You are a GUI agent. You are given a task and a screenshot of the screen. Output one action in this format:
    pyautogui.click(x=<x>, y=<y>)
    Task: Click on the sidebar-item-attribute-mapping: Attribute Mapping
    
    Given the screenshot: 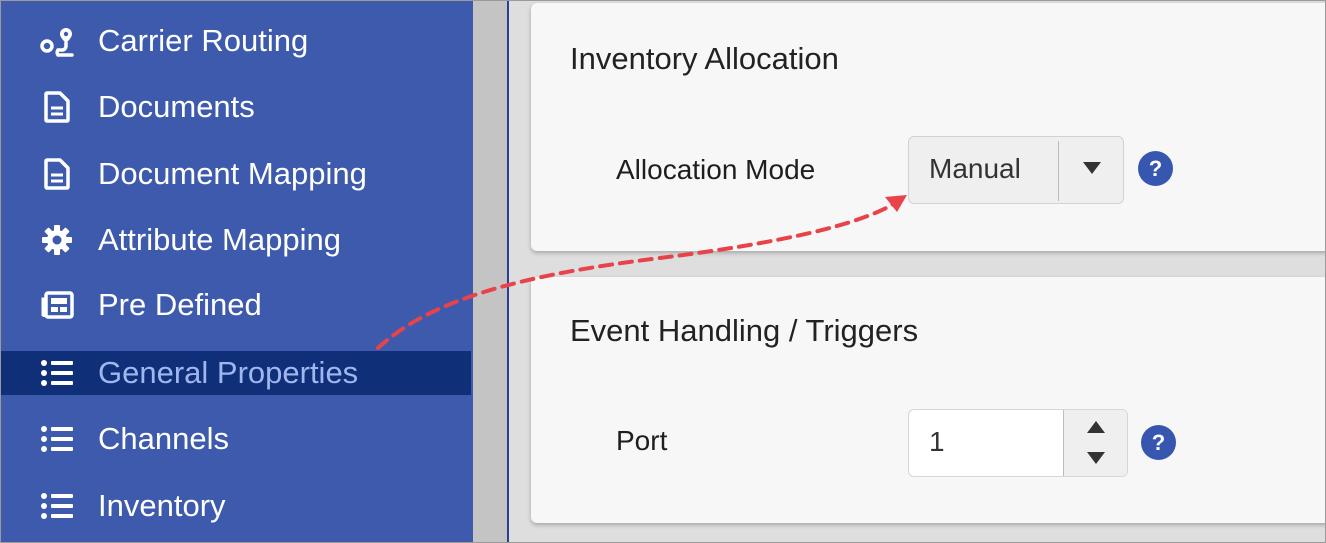 What is the action you would take?
    pyautogui.click(x=236, y=240)
    